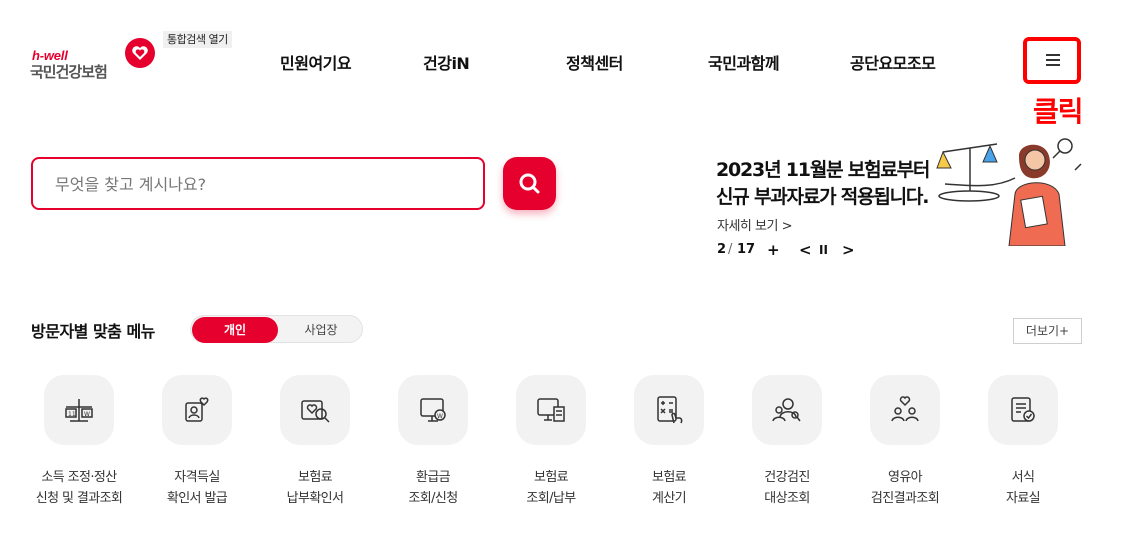  I want to click on banner-title-line-1: 2023년 11월분 보험료부터, so click(823, 168).